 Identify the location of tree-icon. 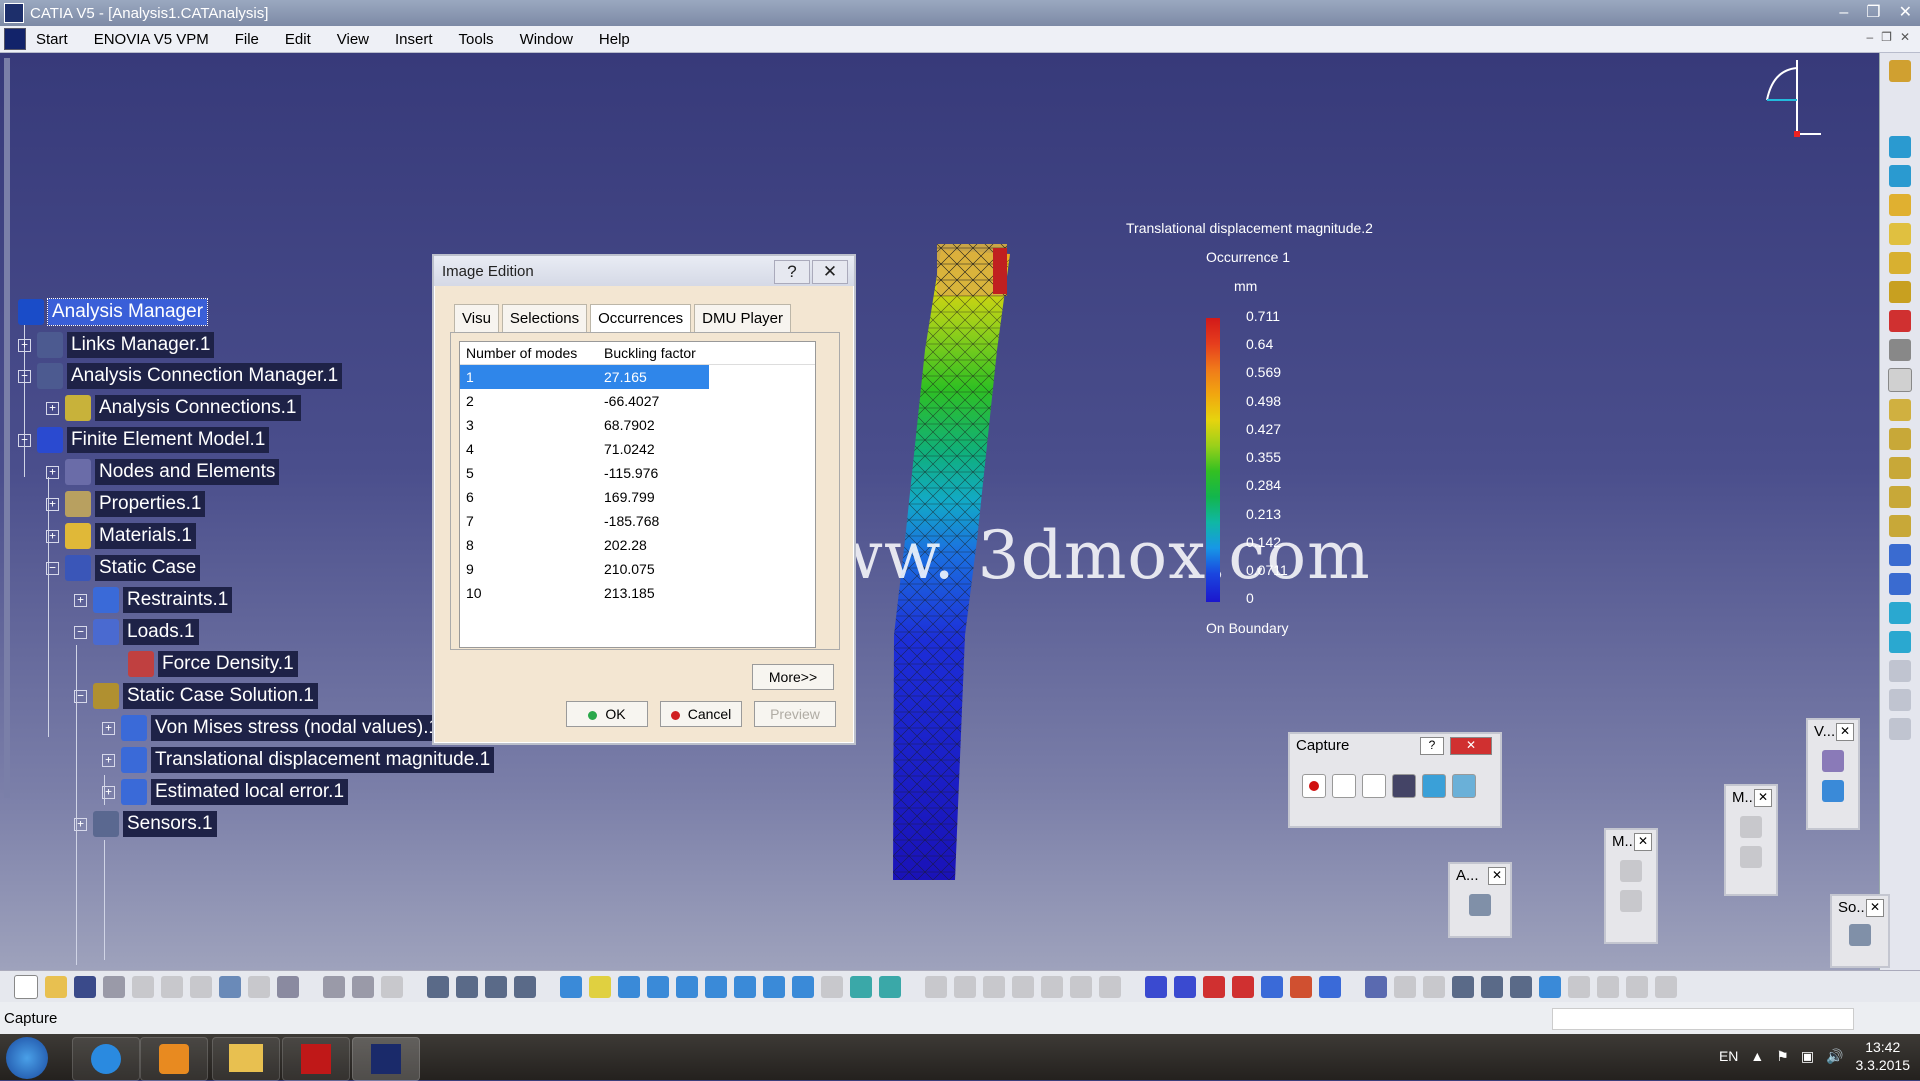
(467, 986).